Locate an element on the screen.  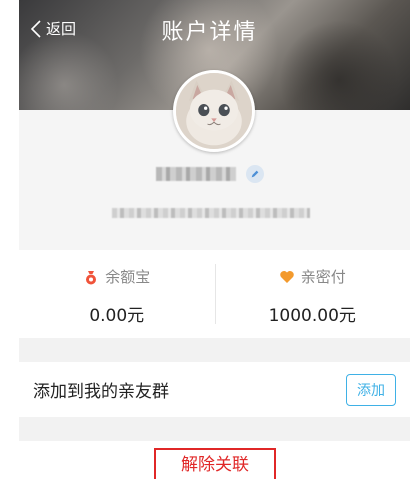
add-button: 添加 is located at coordinates (371, 389).